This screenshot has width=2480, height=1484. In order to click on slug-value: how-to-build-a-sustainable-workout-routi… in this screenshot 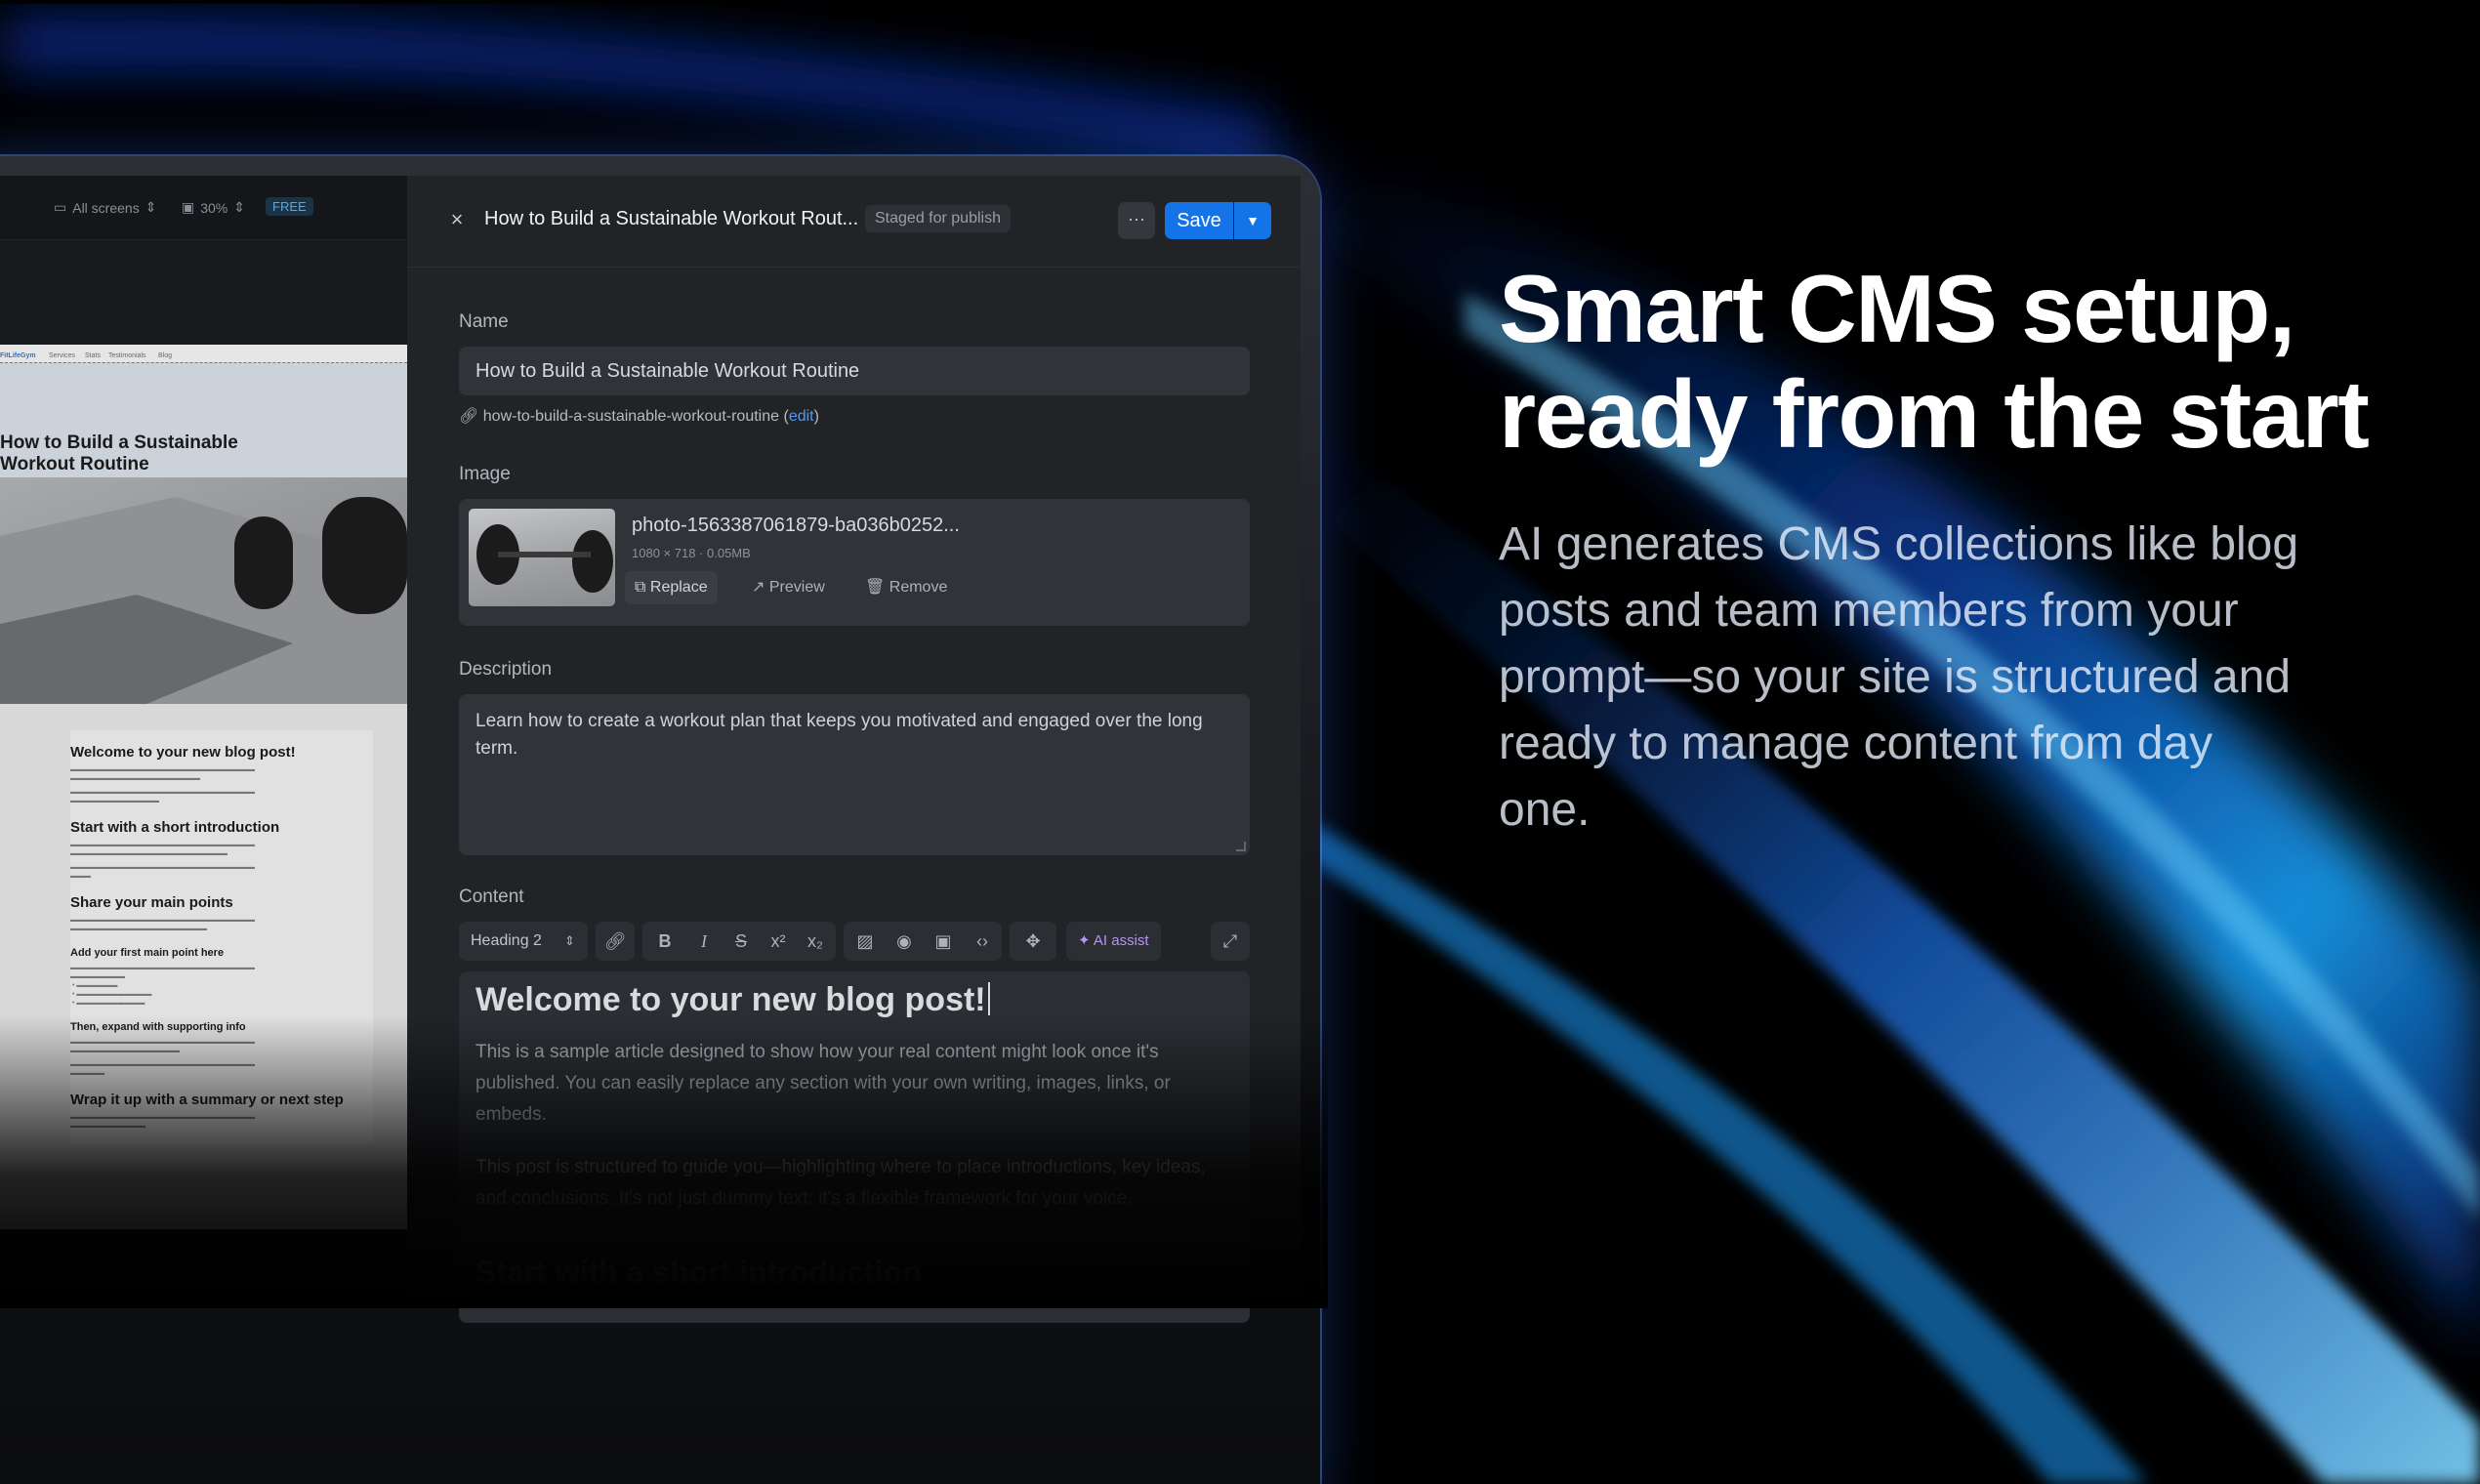, I will do `click(631, 417)`.